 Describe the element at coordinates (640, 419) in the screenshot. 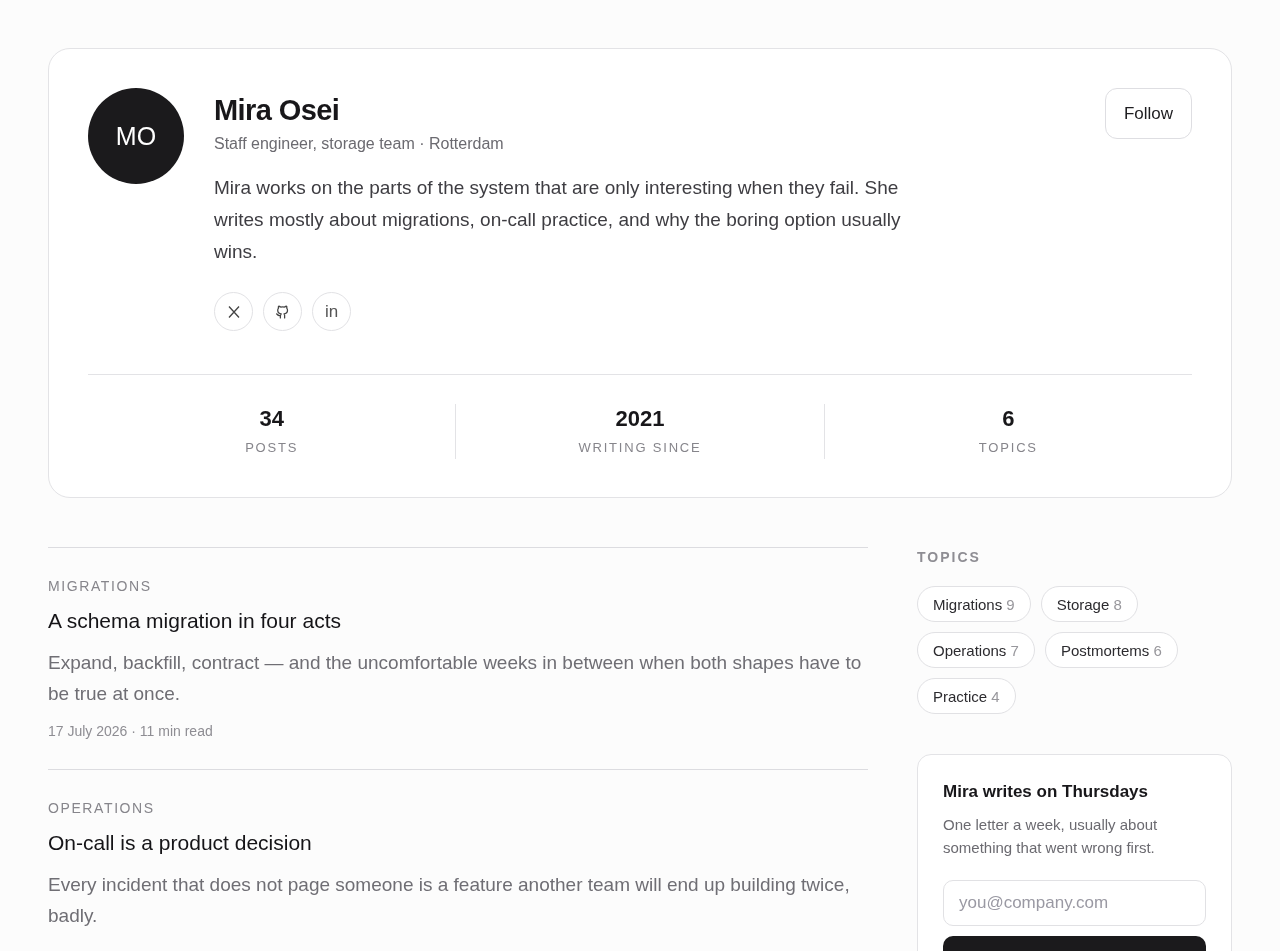

I see `stat-value: 2021` at that location.